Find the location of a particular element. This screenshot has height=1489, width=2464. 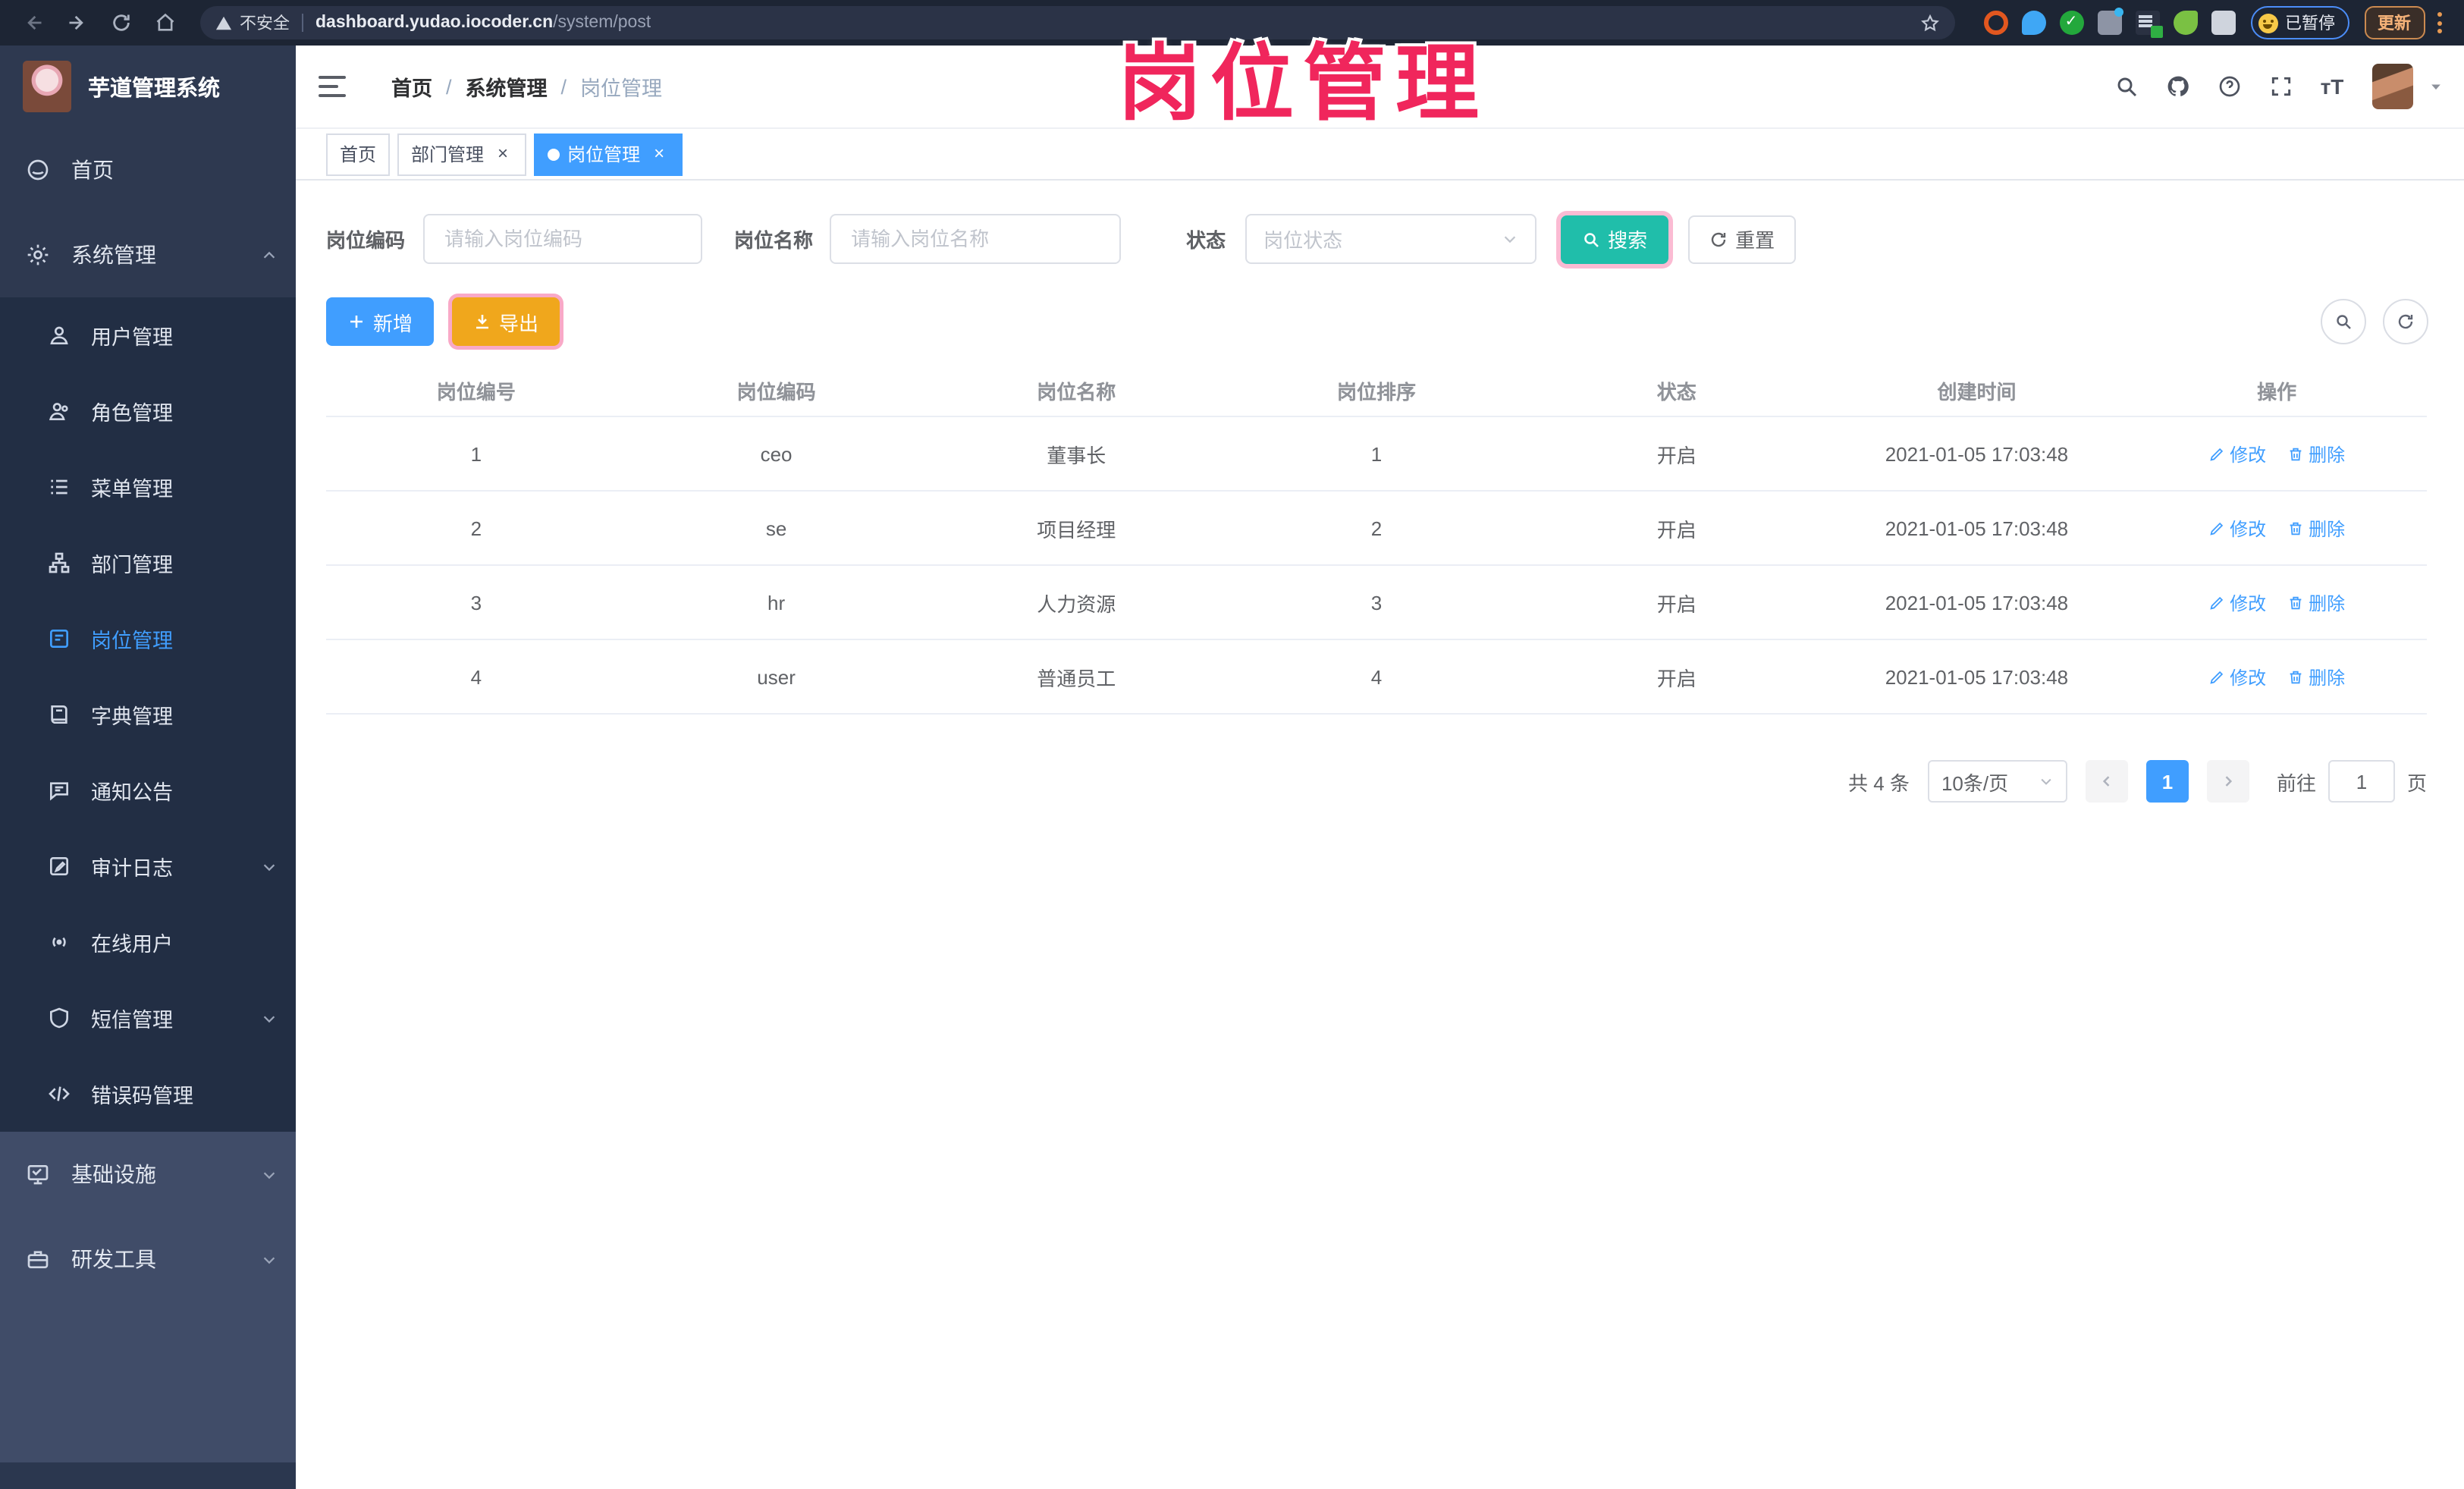

sidebar-item-posts: 岗位管理 is located at coordinates (148, 639).